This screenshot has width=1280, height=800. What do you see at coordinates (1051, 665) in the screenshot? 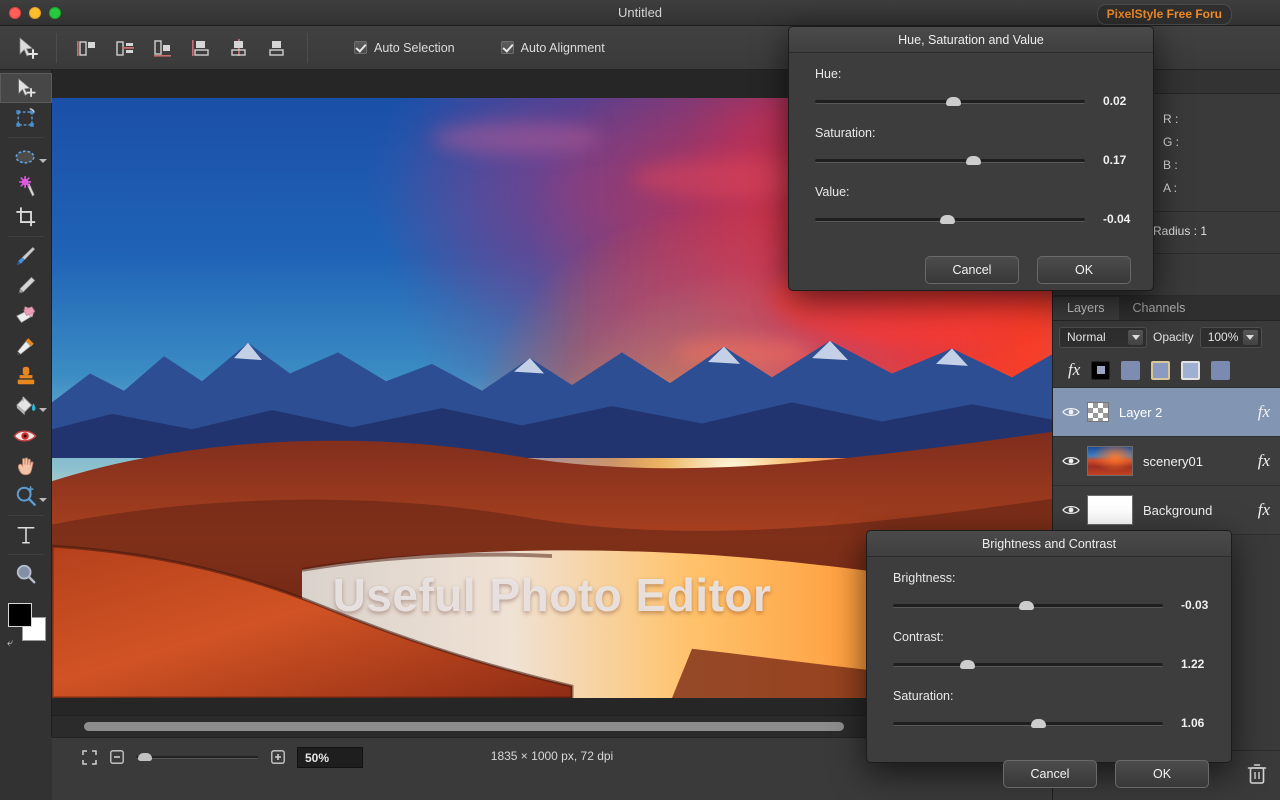
I see `contrast-slider: 1.22` at bounding box center [1051, 665].